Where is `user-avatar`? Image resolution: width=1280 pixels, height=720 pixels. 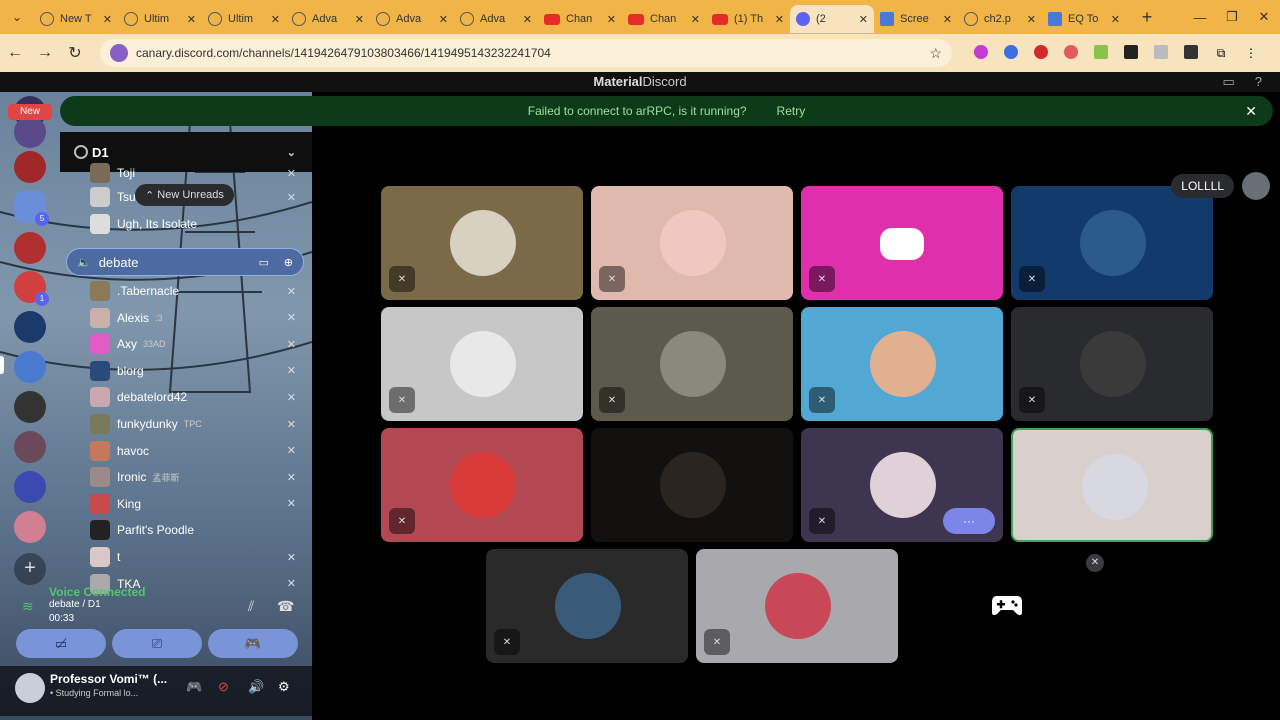
user-avatar is located at coordinates (30, 688).